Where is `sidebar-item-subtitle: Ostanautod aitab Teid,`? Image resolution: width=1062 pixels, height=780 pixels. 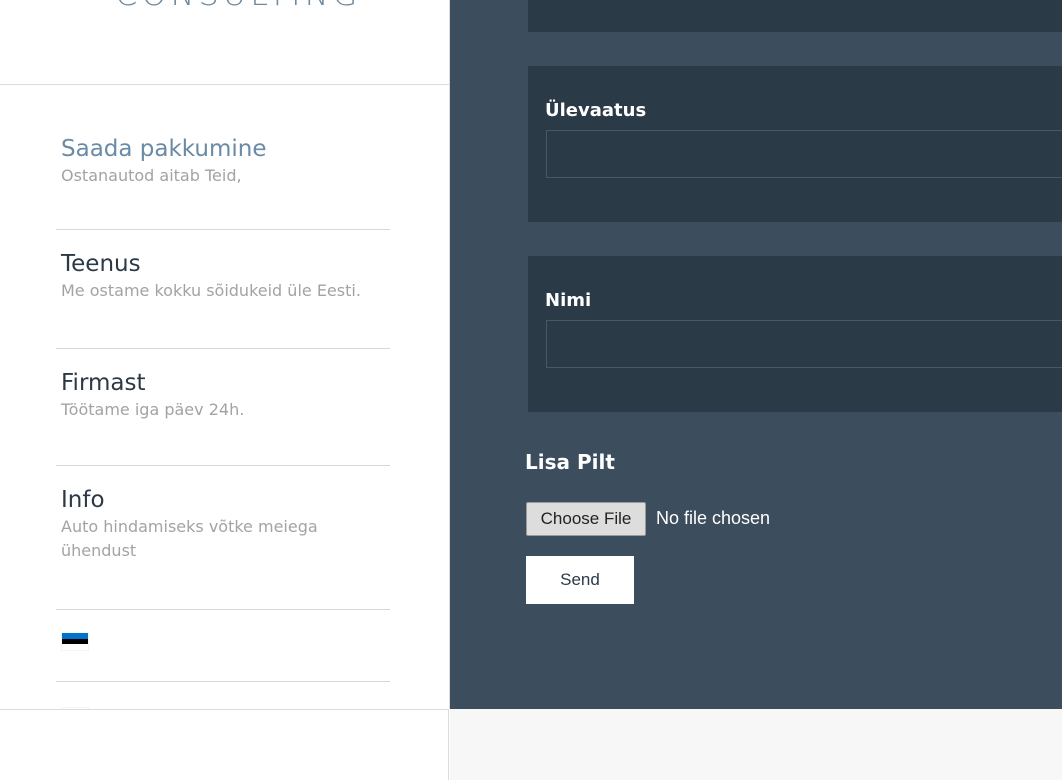
sidebar-item-subtitle: Ostanautod aitab Teid, is located at coordinates (151, 175).